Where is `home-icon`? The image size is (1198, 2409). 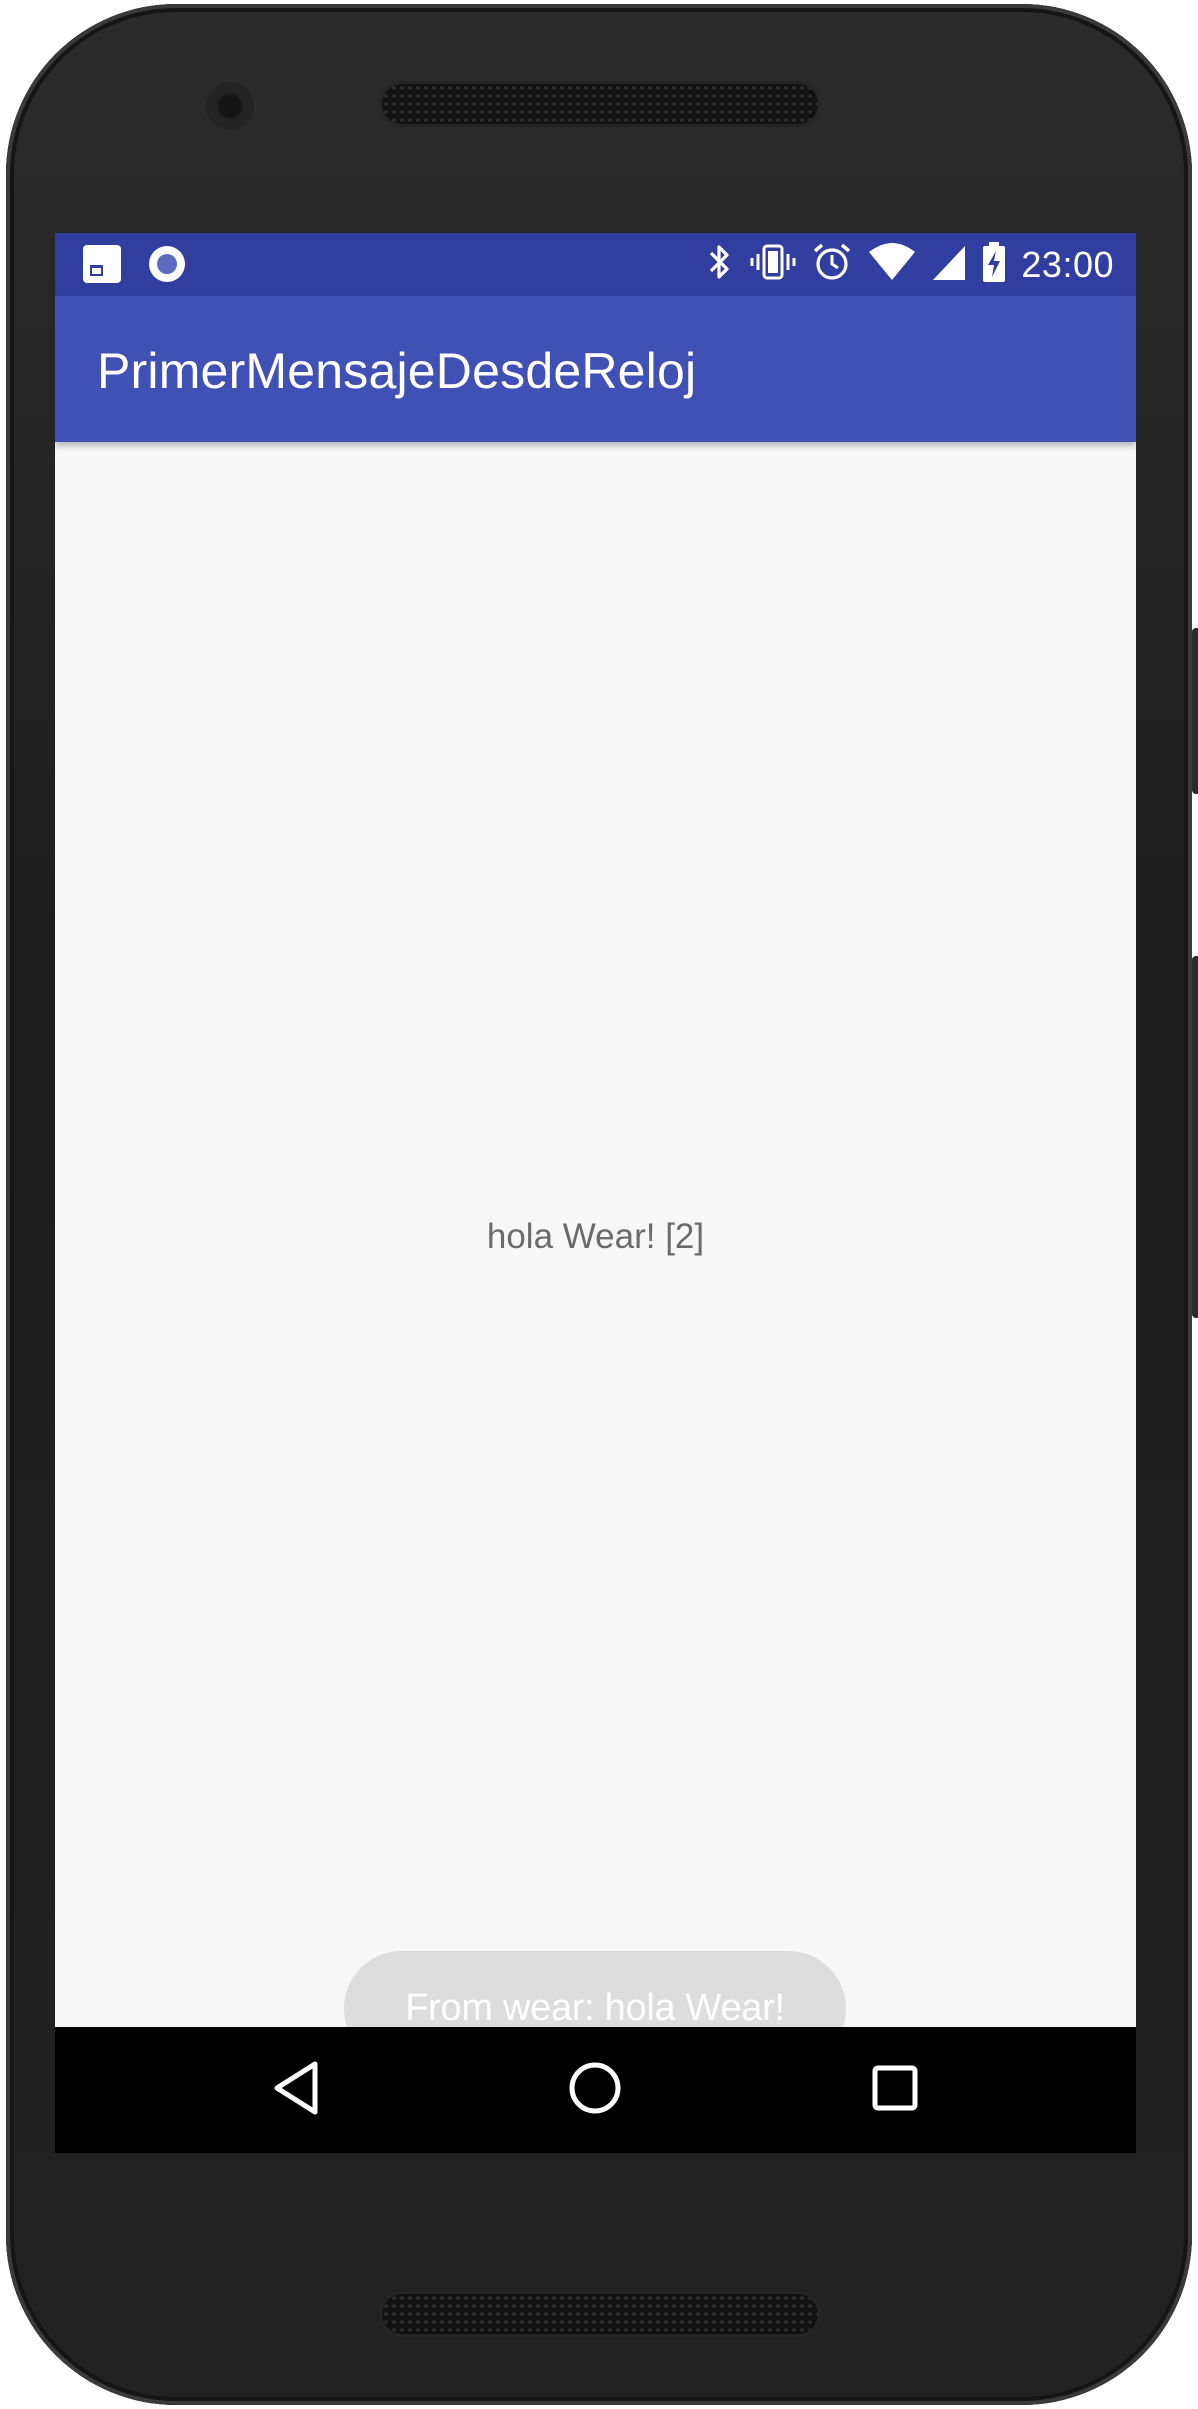
home-icon is located at coordinates (595, 2090).